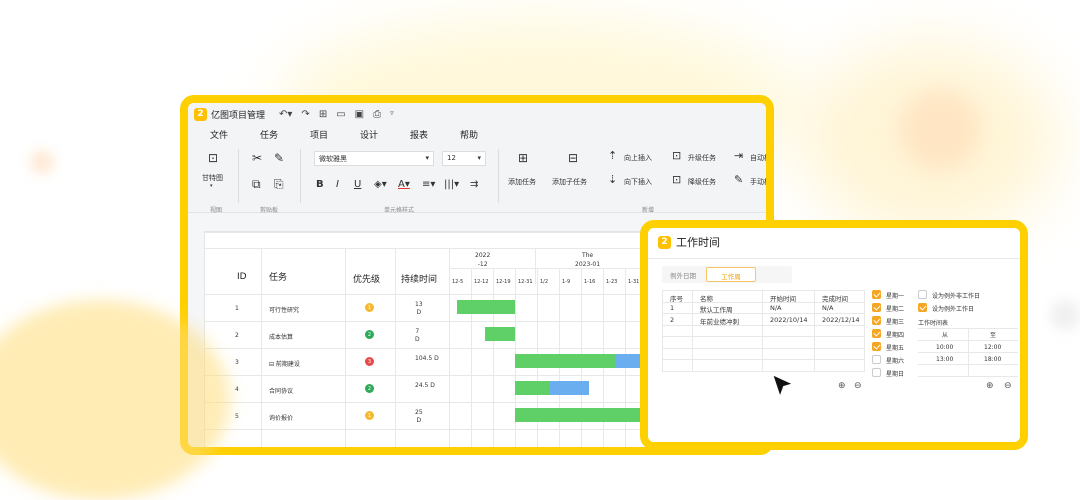 The width and height of the screenshot is (1080, 500). I want to click on work-checkbox, so click(922, 307).